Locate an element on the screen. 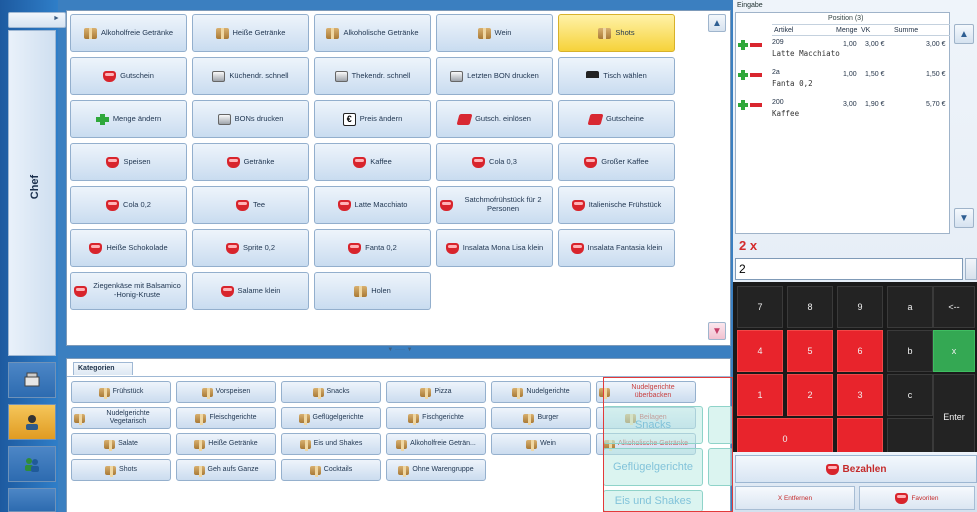 The height and width of the screenshot is (512, 977). pay-button: Bezahlen is located at coordinates (856, 469).